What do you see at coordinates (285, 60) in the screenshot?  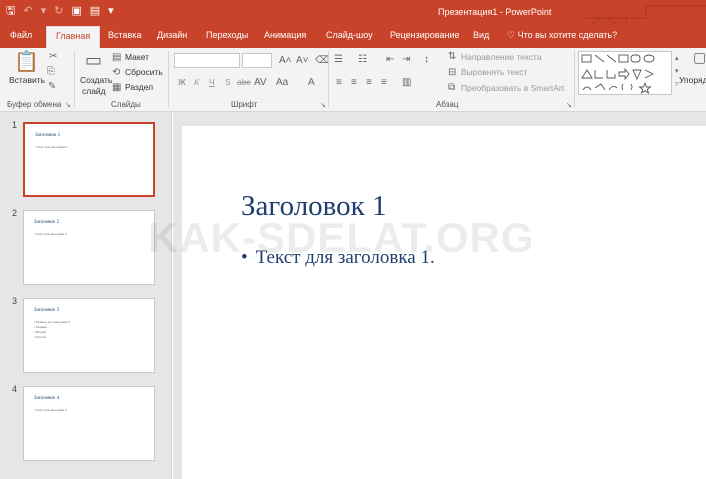 I see `grow-font-icon: A˄` at bounding box center [285, 60].